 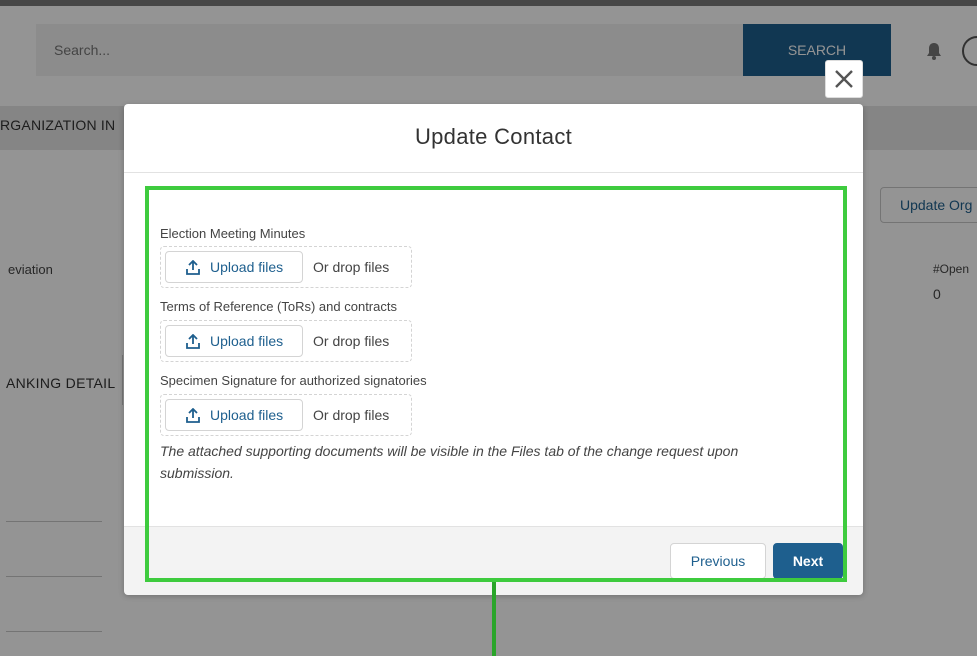 I want to click on election-minutes-dropzone: Upload files Or drop files, so click(x=286, y=267).